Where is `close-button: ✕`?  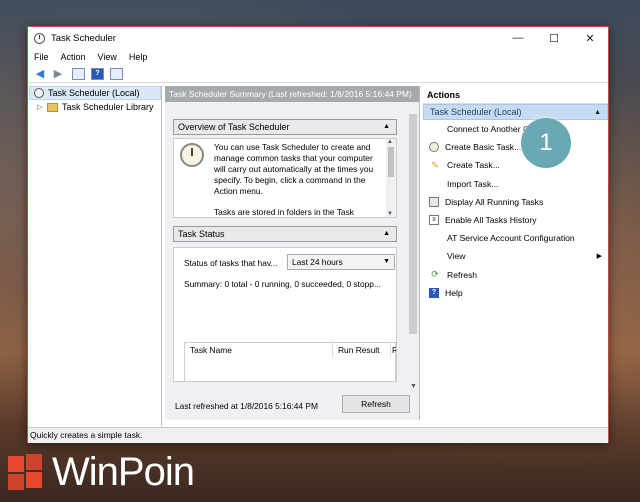 close-button: ✕ is located at coordinates (590, 38).